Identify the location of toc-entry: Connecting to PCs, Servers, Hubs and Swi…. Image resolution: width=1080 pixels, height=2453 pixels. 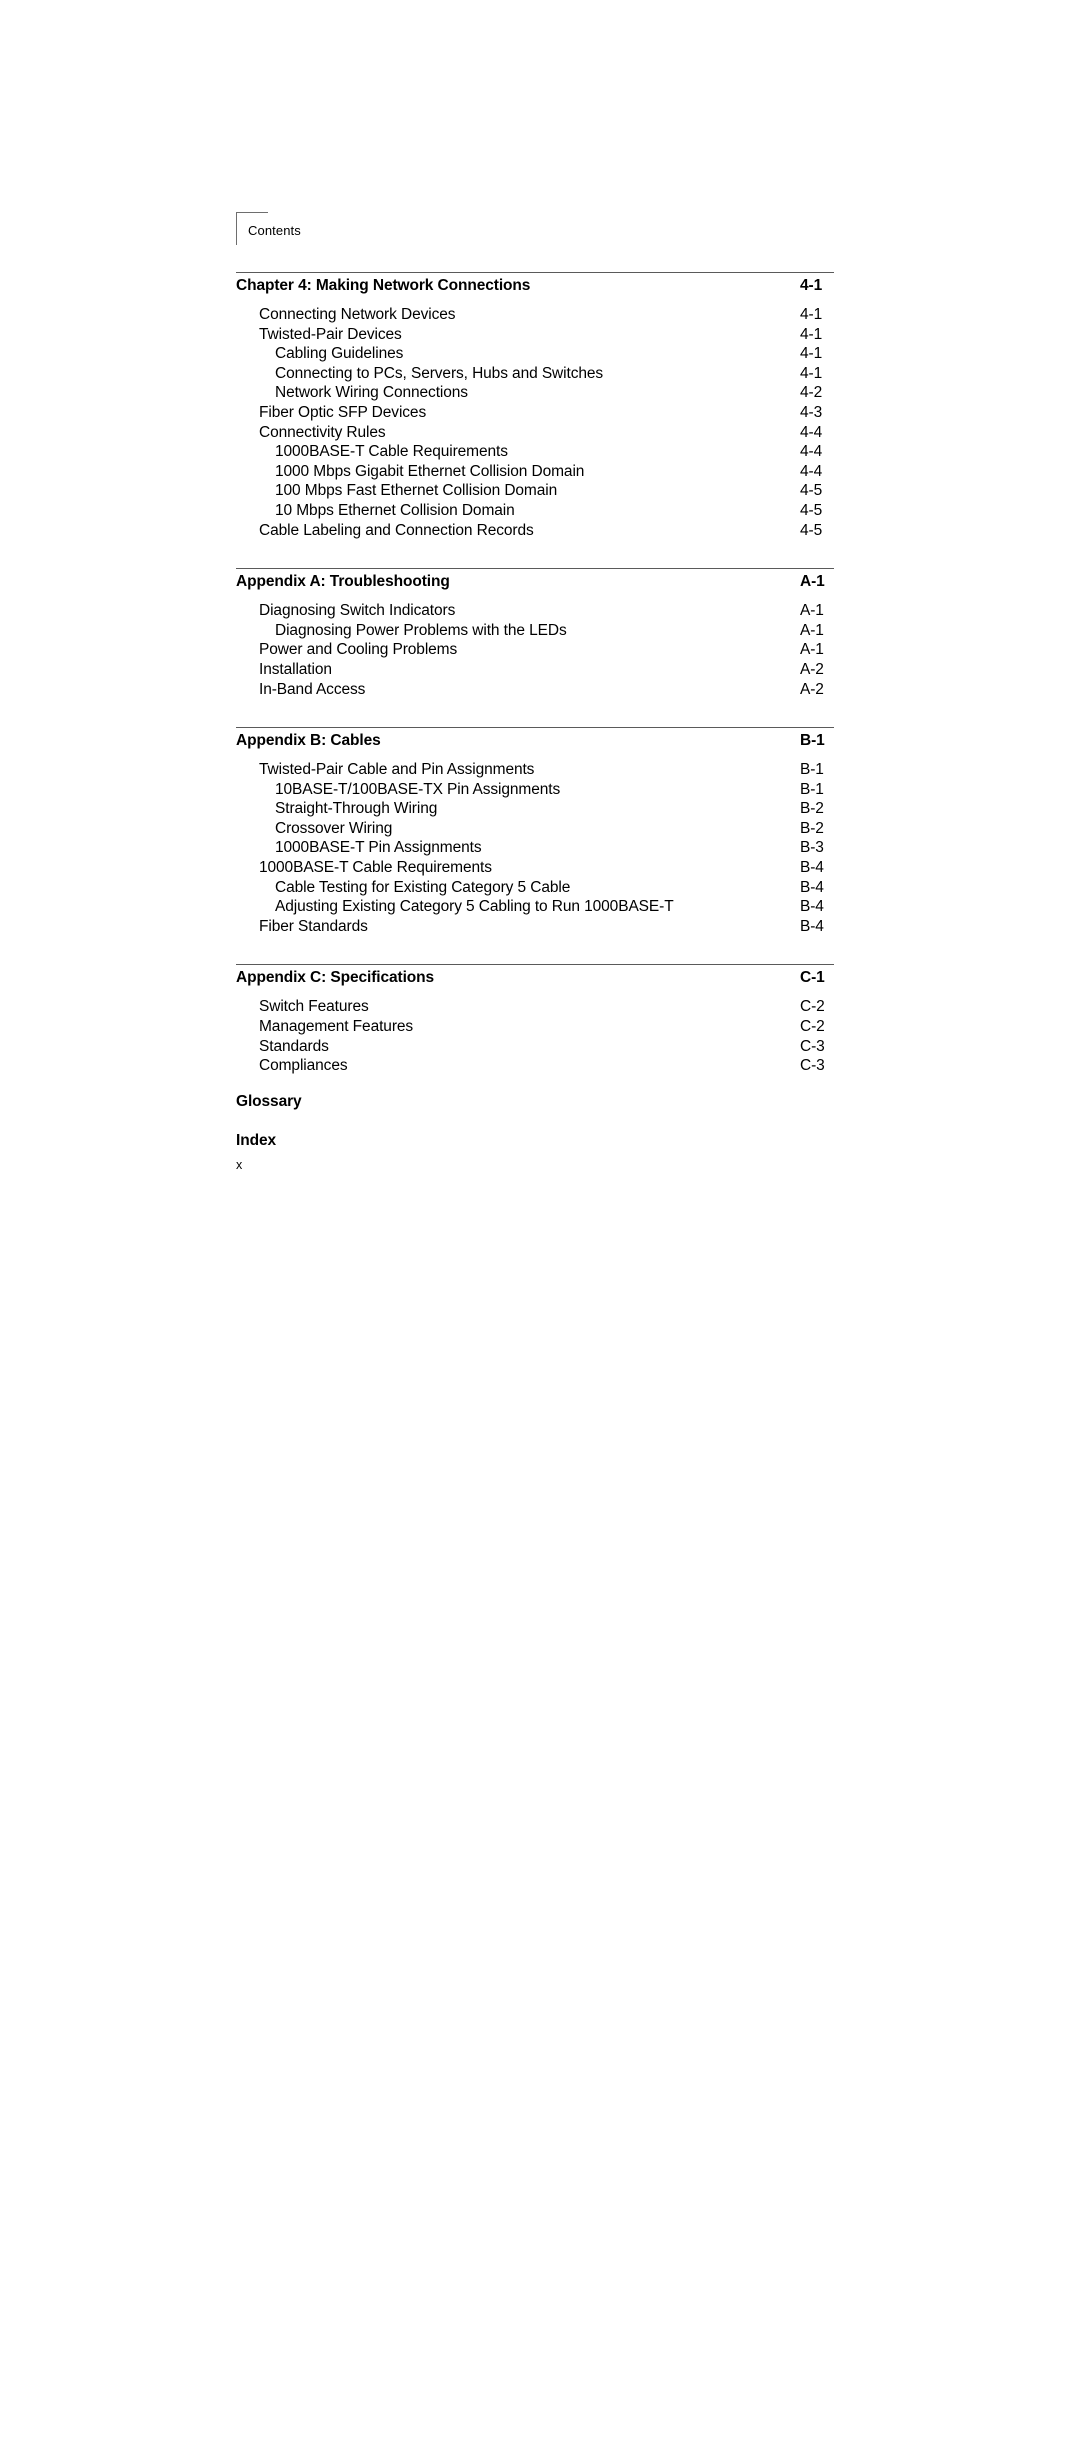
(535, 374).